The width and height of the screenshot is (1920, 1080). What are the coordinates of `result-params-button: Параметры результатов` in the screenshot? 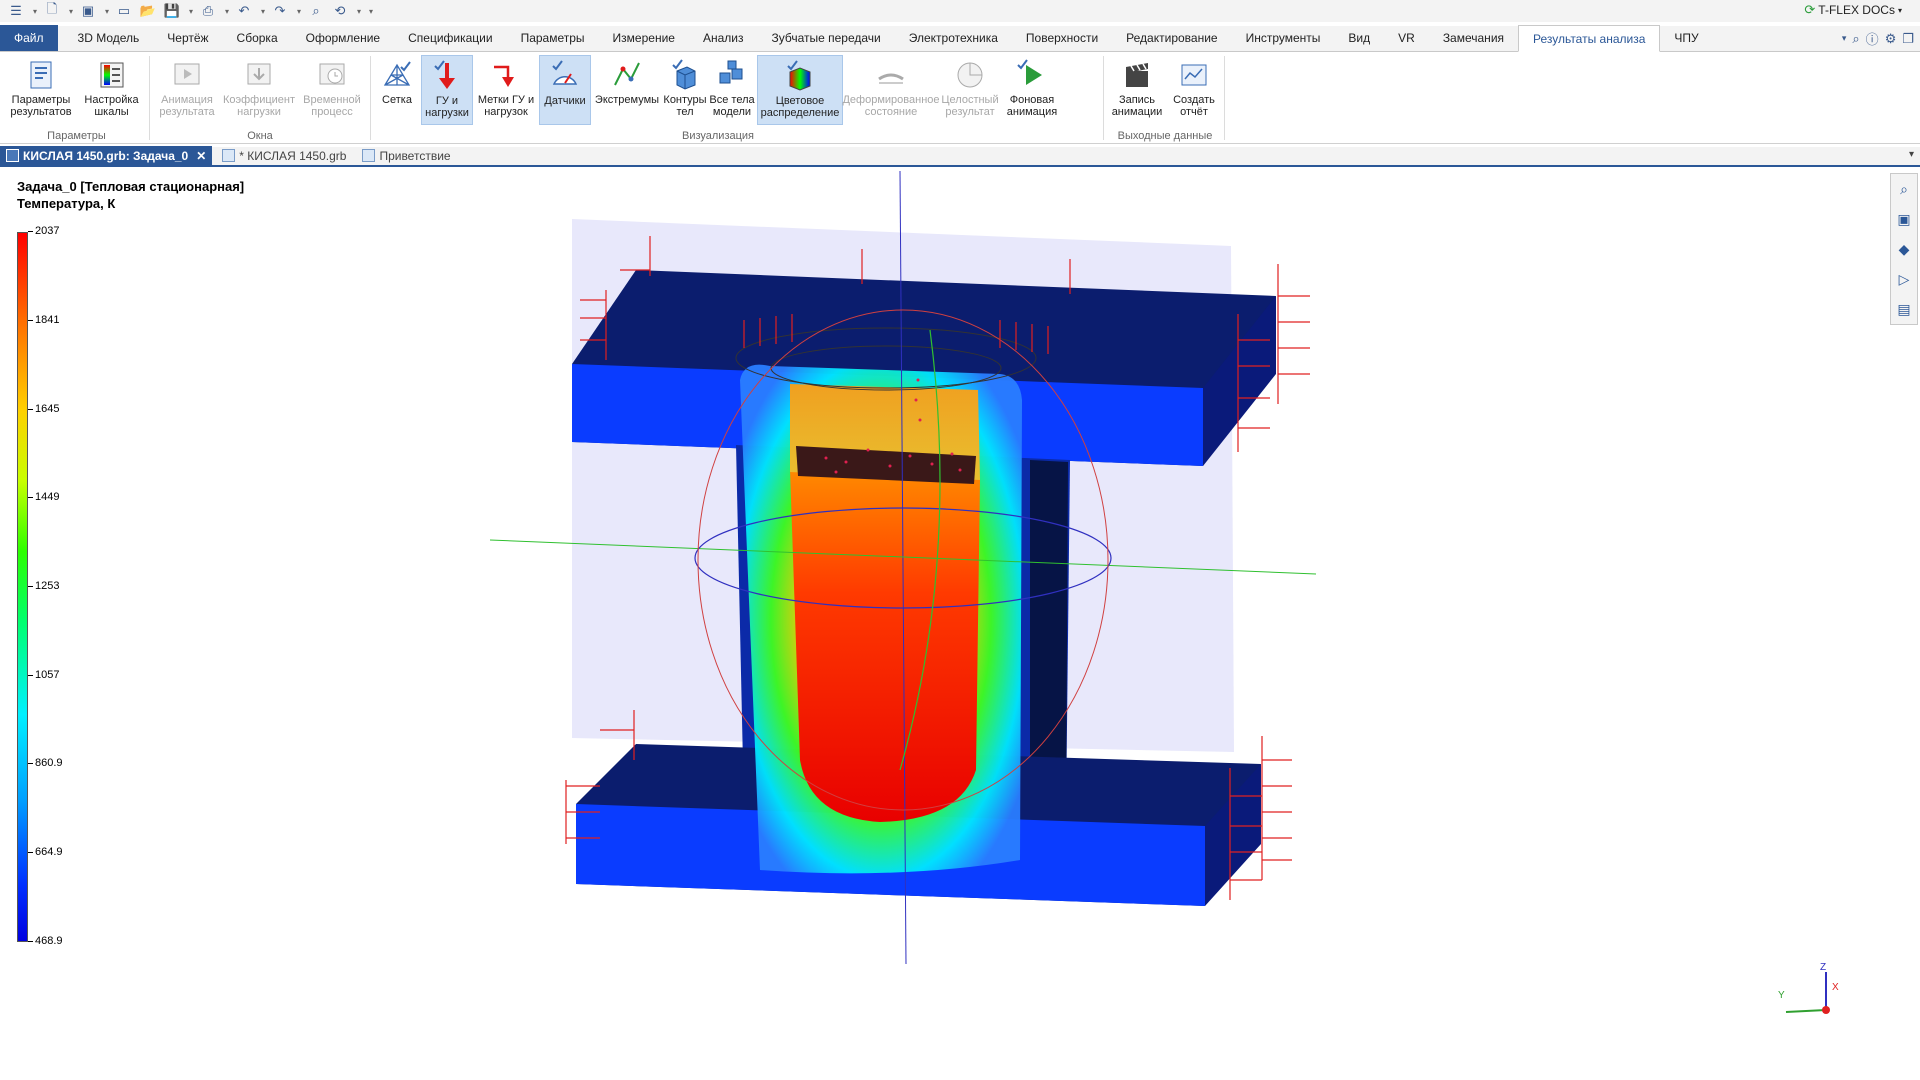 It's located at (41, 90).